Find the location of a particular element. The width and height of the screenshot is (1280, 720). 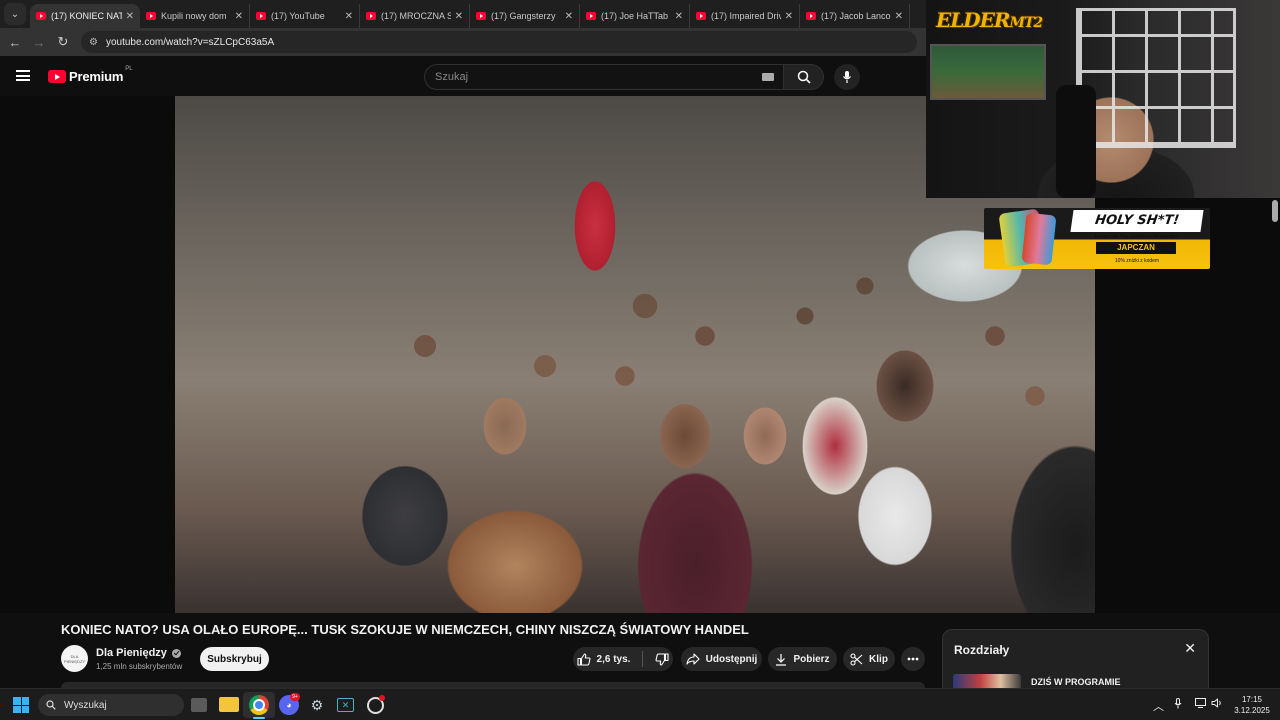

task-view-icon is located at coordinates (199, 705).